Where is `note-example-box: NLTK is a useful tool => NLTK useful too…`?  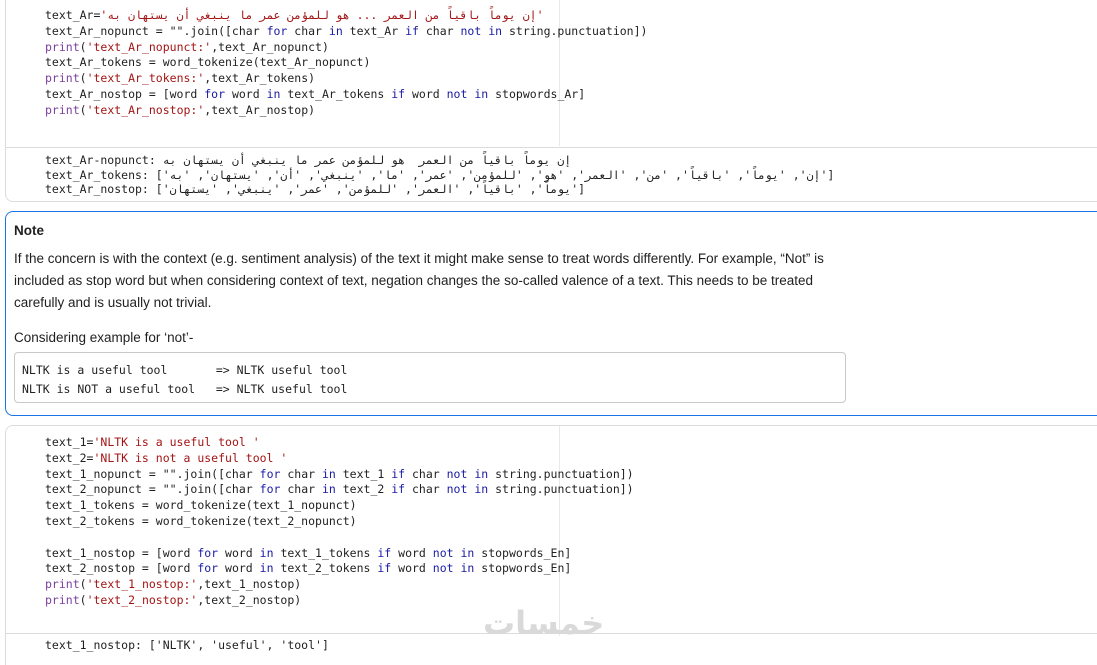
note-example-box: NLTK is a useful tool => NLTK useful too… is located at coordinates (430, 377).